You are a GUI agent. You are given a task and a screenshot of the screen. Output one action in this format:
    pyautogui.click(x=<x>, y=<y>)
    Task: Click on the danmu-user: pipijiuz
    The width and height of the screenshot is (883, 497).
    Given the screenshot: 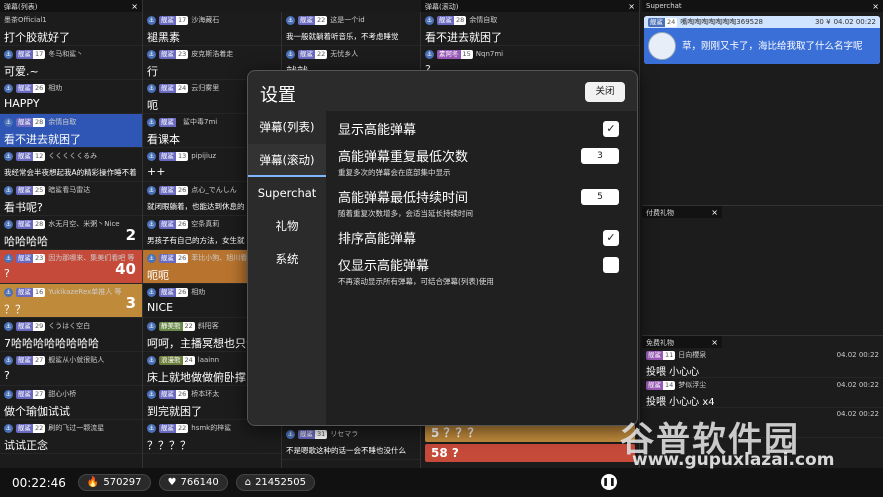 What is the action you would take?
    pyautogui.click(x=204, y=156)
    